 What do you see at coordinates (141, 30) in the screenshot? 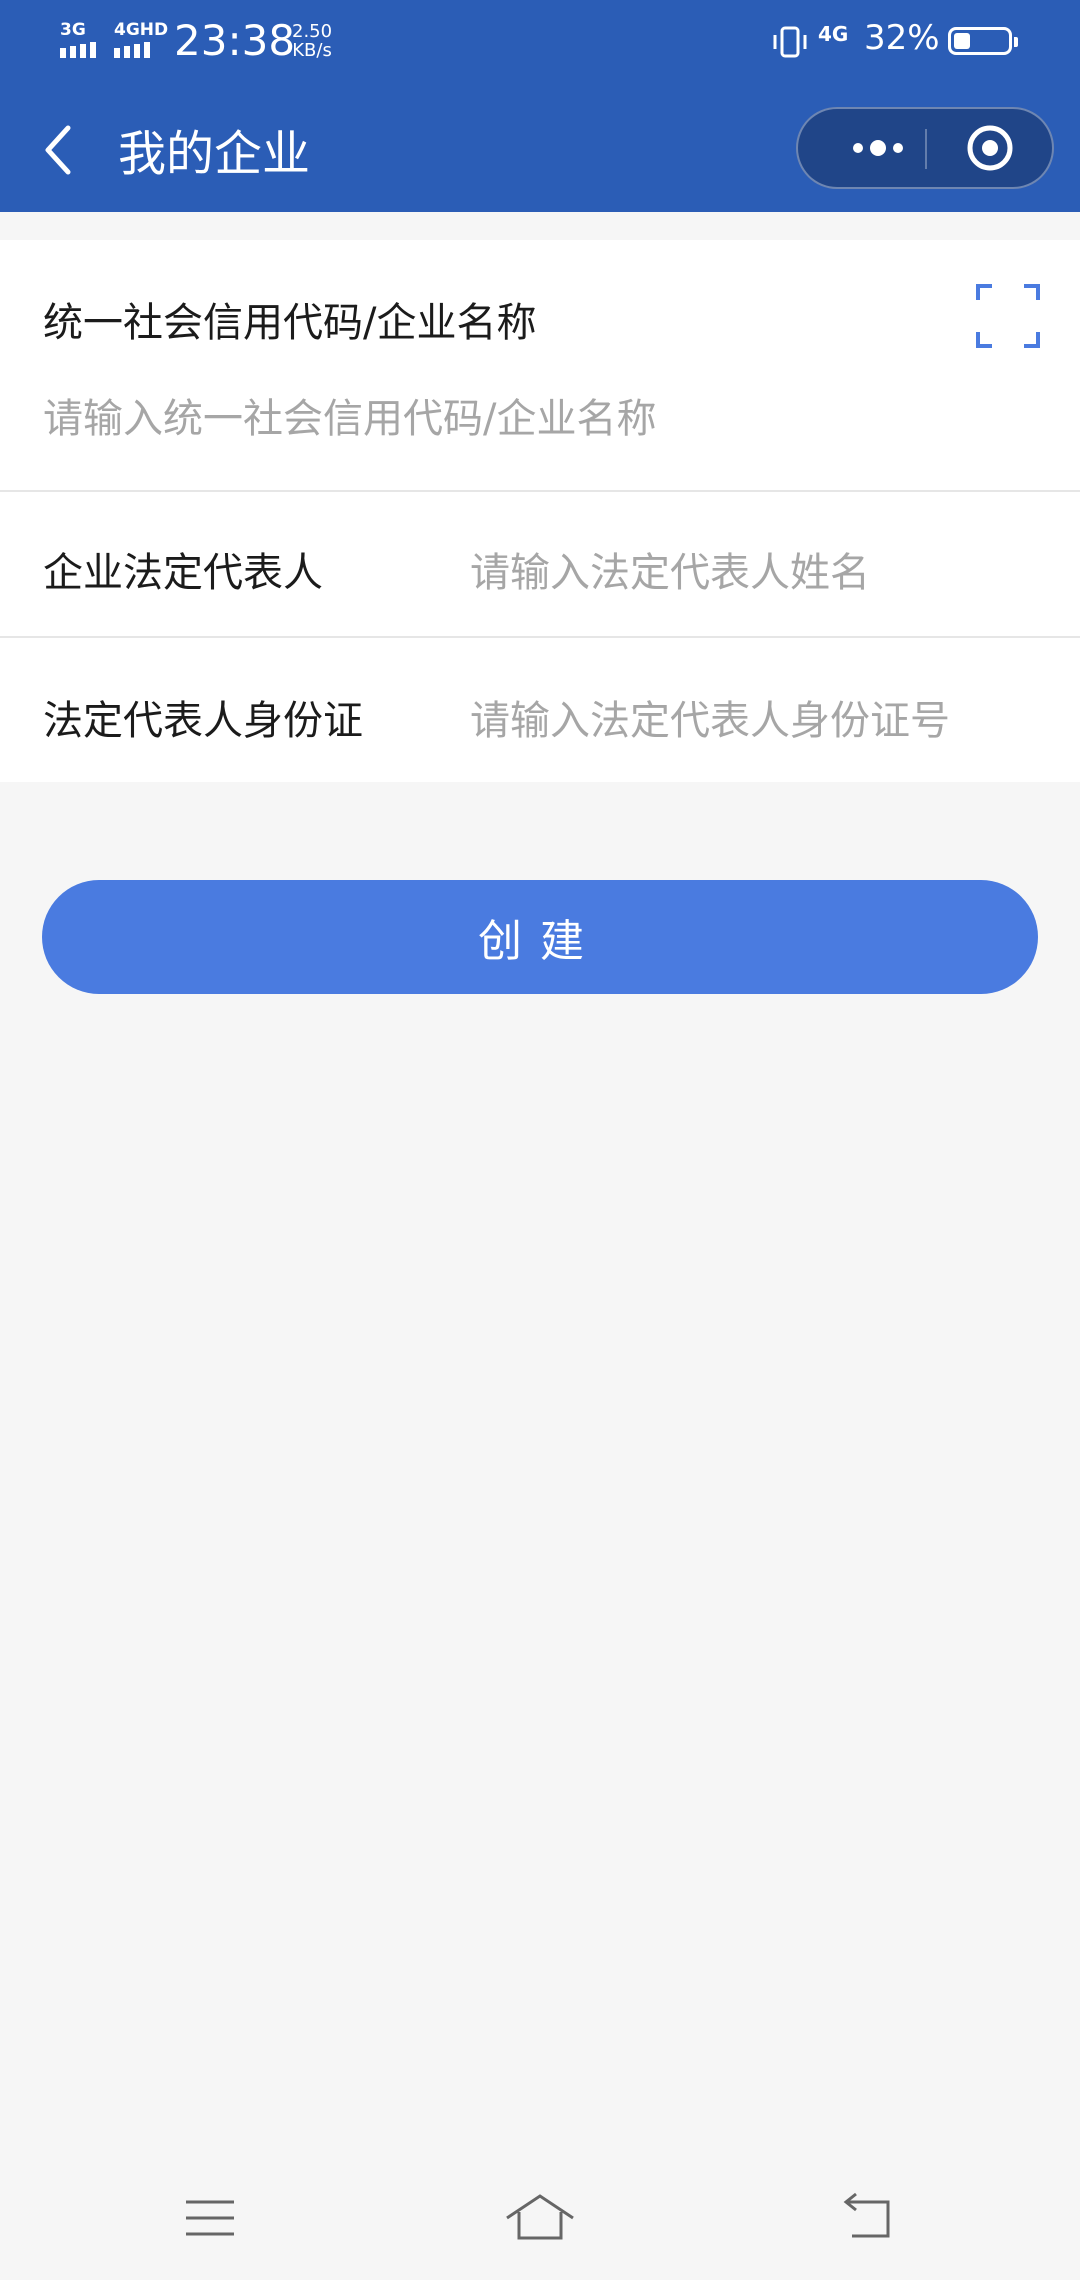
I see `sim2-label: 4GHD` at bounding box center [141, 30].